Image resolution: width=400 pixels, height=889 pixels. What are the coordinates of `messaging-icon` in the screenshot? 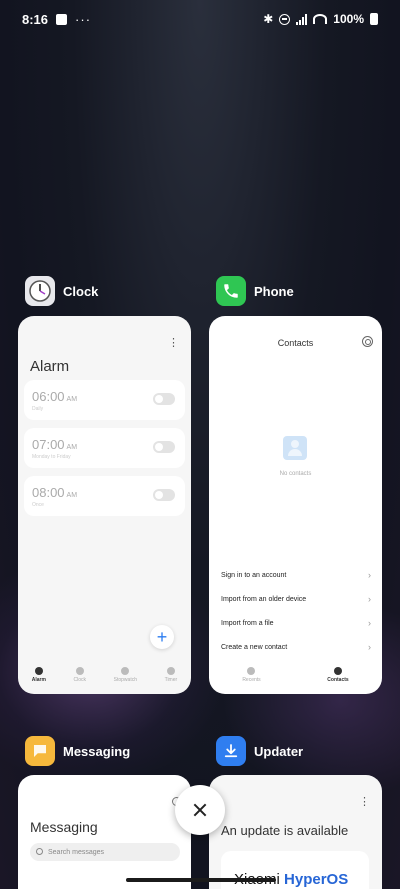 It's located at (40, 751).